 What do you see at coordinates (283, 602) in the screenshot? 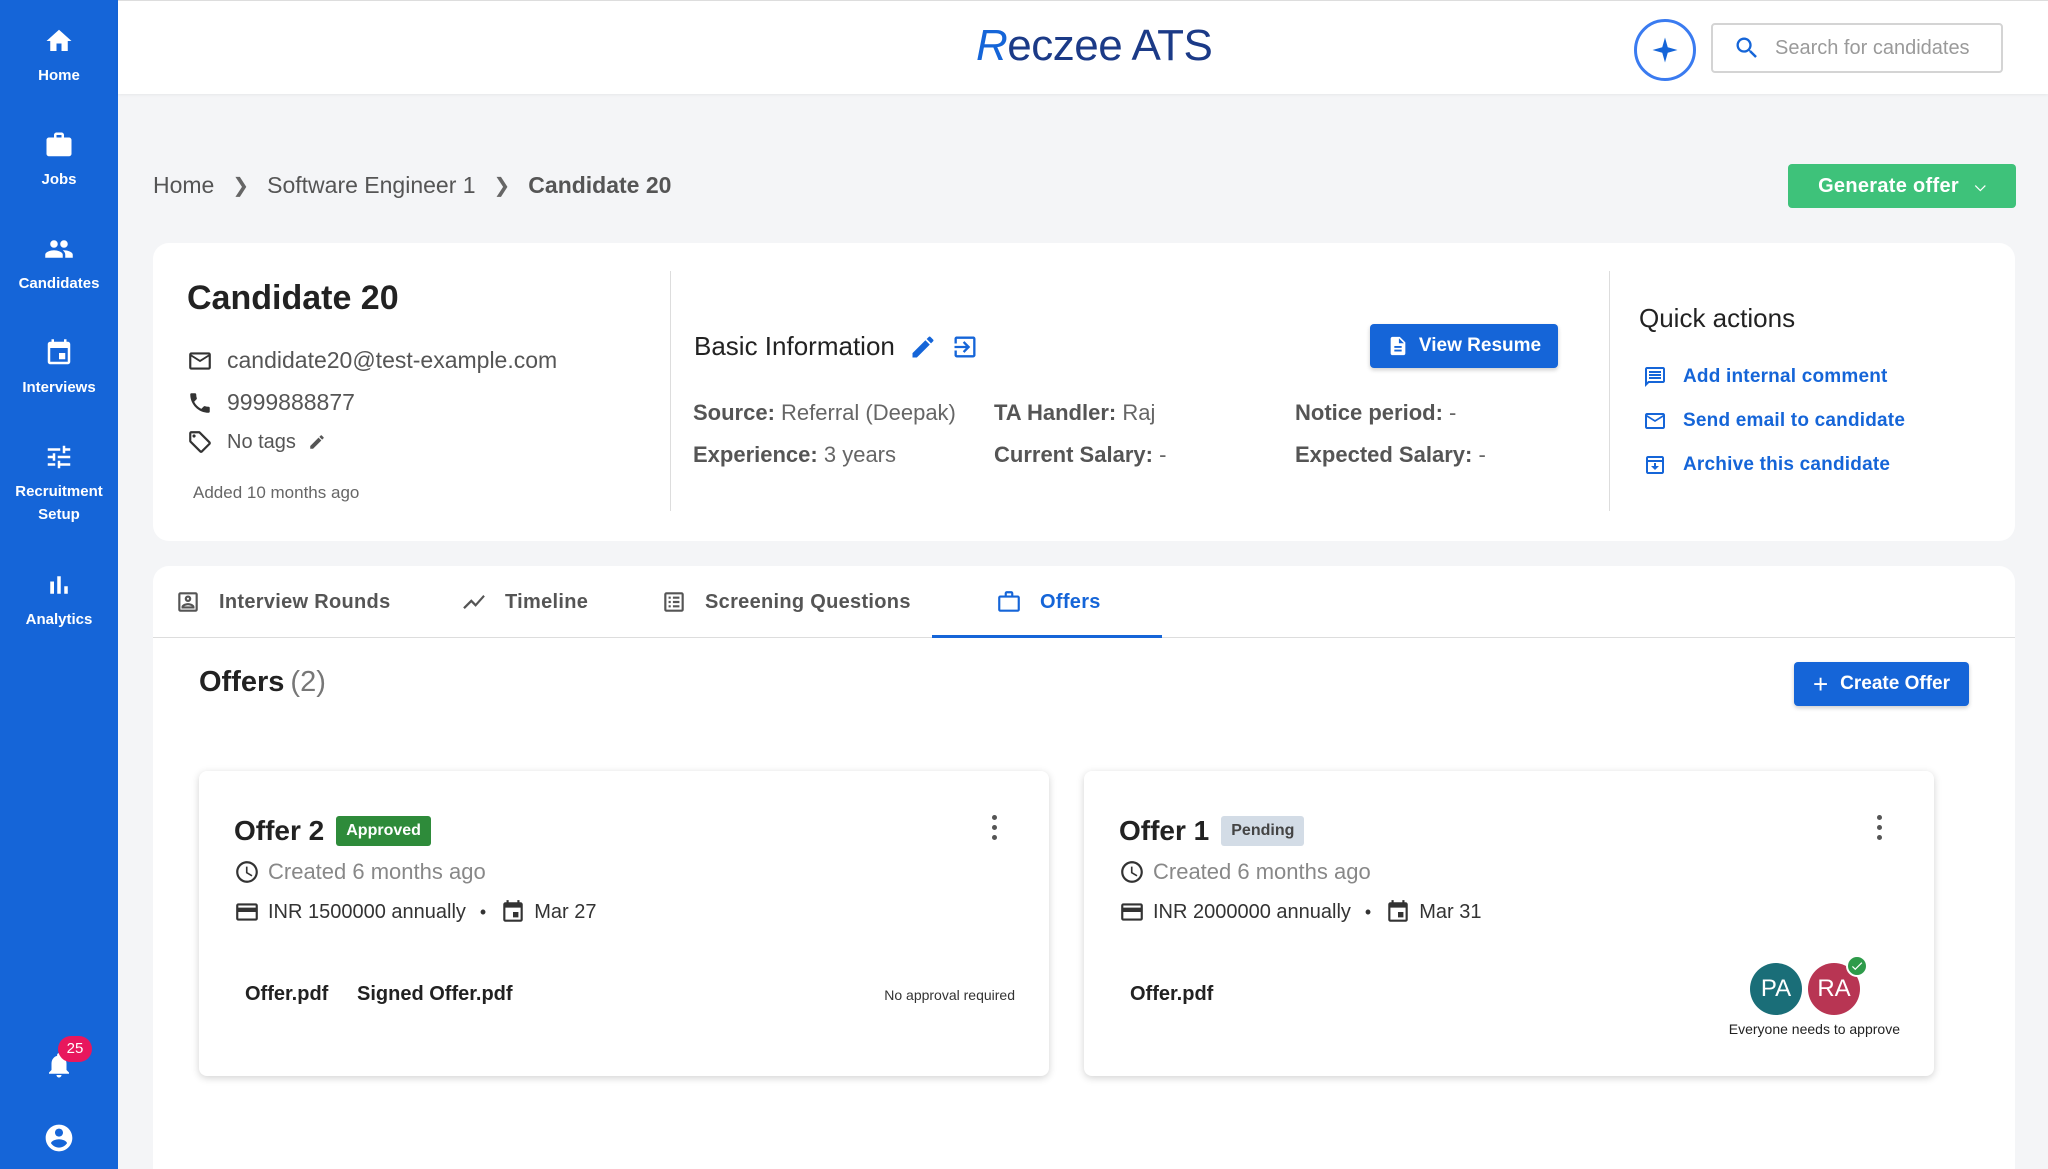
I see `tab-interview-rounds: Interview Rounds` at bounding box center [283, 602].